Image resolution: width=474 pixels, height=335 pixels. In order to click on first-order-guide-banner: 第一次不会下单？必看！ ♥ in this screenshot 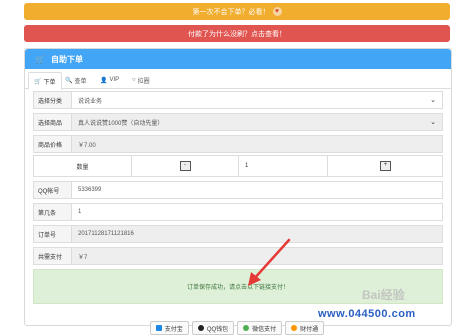, I will do `click(237, 11)`.